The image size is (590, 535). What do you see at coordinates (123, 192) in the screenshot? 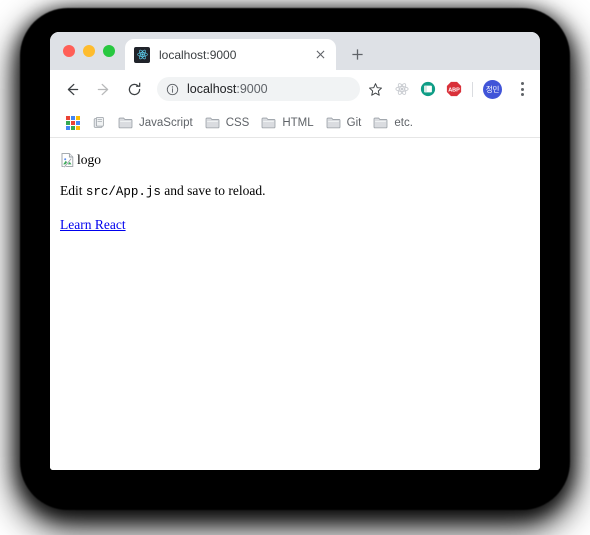
I see `paragraph-code: src/App.js` at bounding box center [123, 192].